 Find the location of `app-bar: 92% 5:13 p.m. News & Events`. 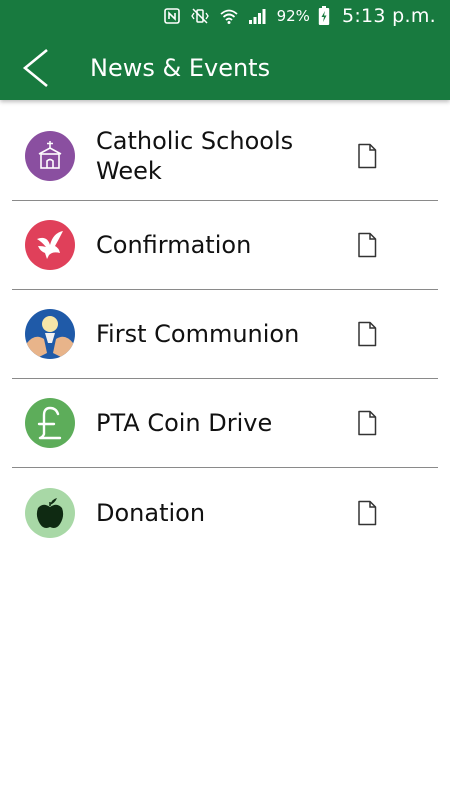

app-bar: 92% 5:13 p.m. News & Events is located at coordinates (225, 50).